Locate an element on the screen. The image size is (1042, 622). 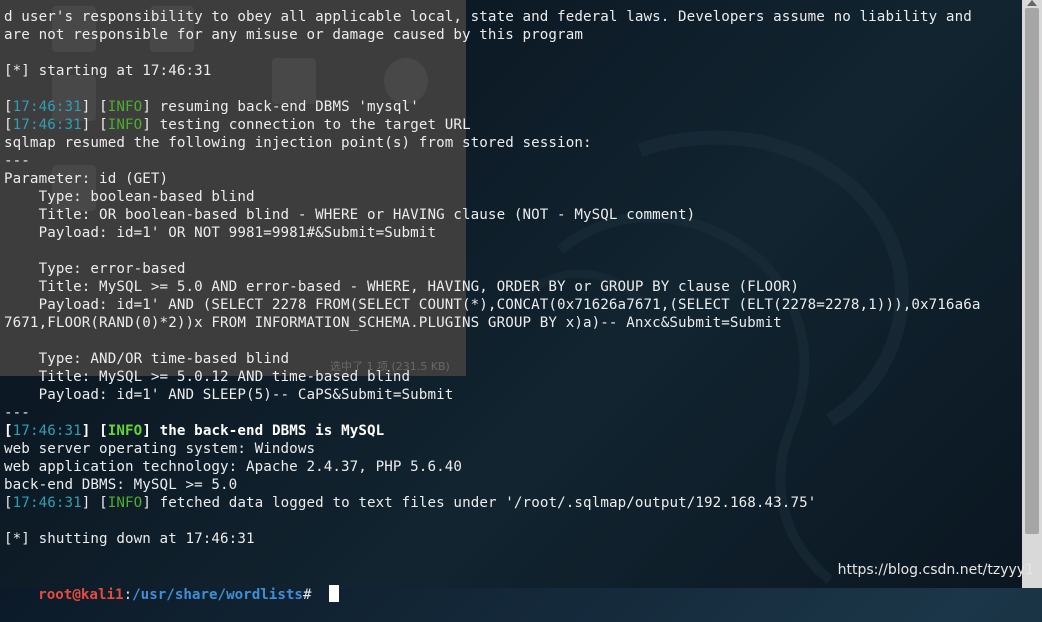
watermark-text: https://blog.csdn.net/tzyyy1 is located at coordinates (935, 570).